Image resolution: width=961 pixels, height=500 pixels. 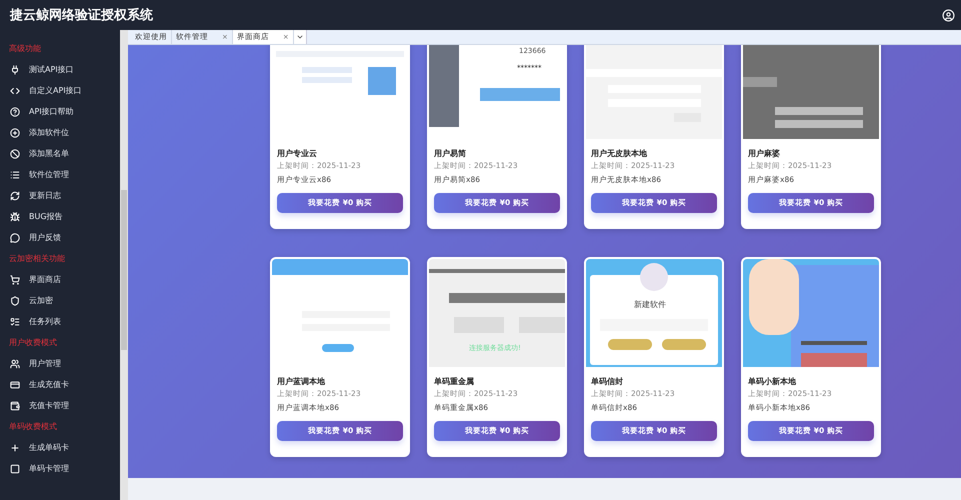 I want to click on list-icon, so click(x=15, y=175).